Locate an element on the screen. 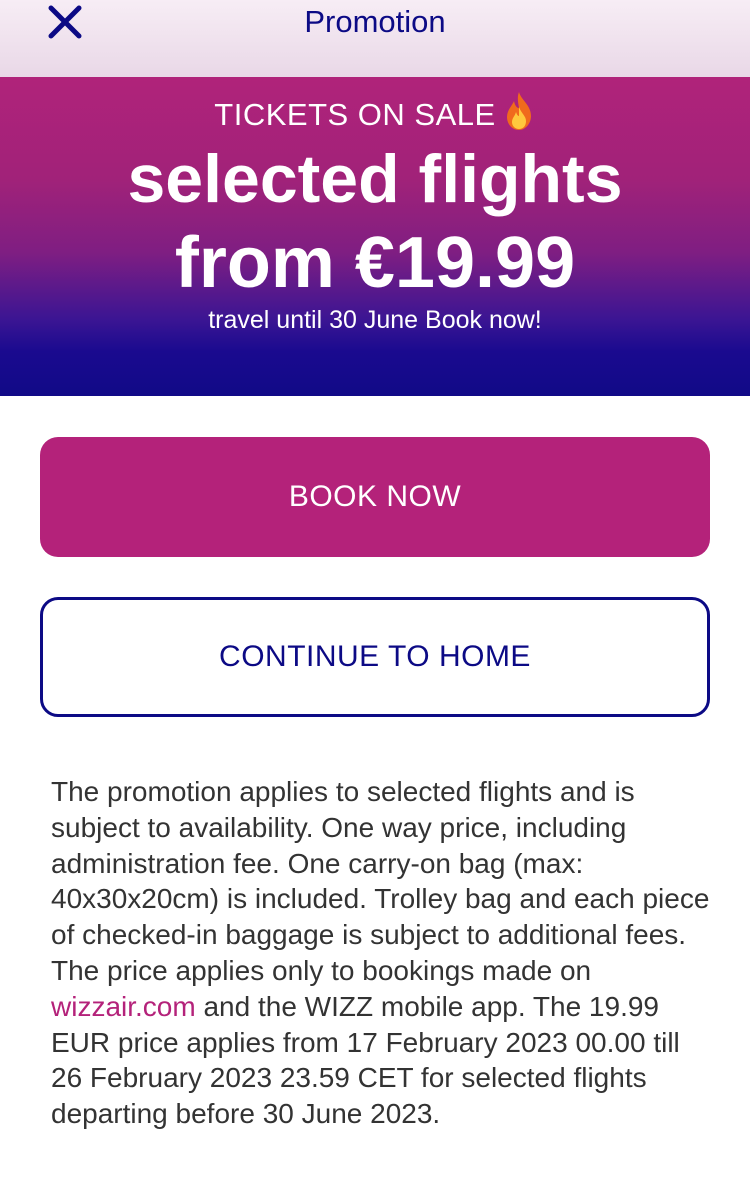 Image resolution: width=750 pixels, height=1178 pixels. promo-kicker-label: TICKETS ON SALE is located at coordinates (355, 114).